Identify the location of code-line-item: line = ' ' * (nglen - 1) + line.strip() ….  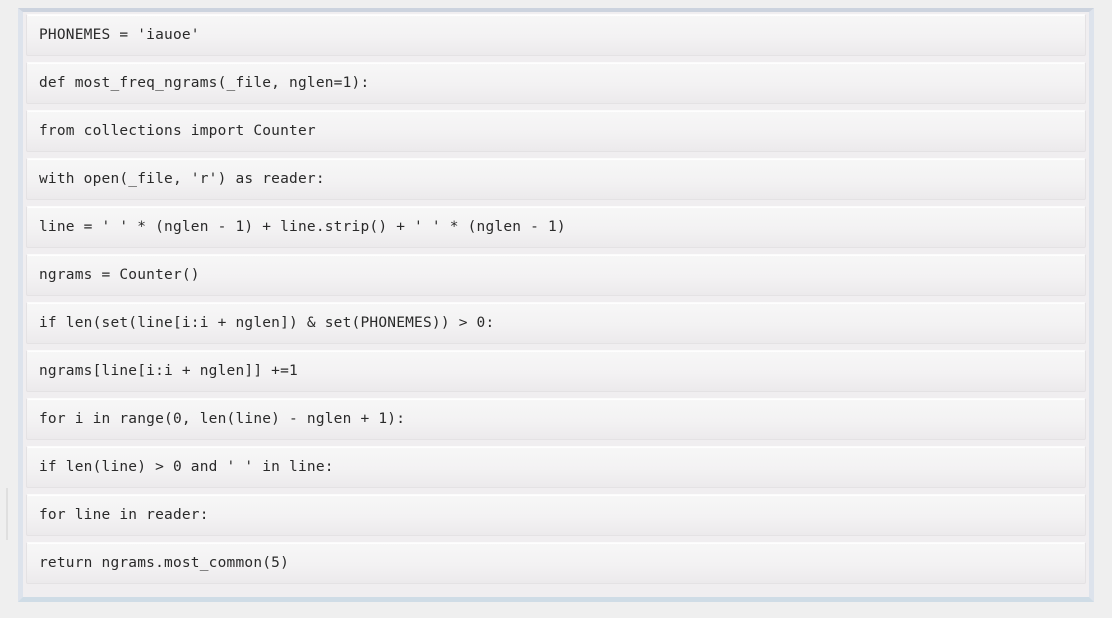
(556, 227).